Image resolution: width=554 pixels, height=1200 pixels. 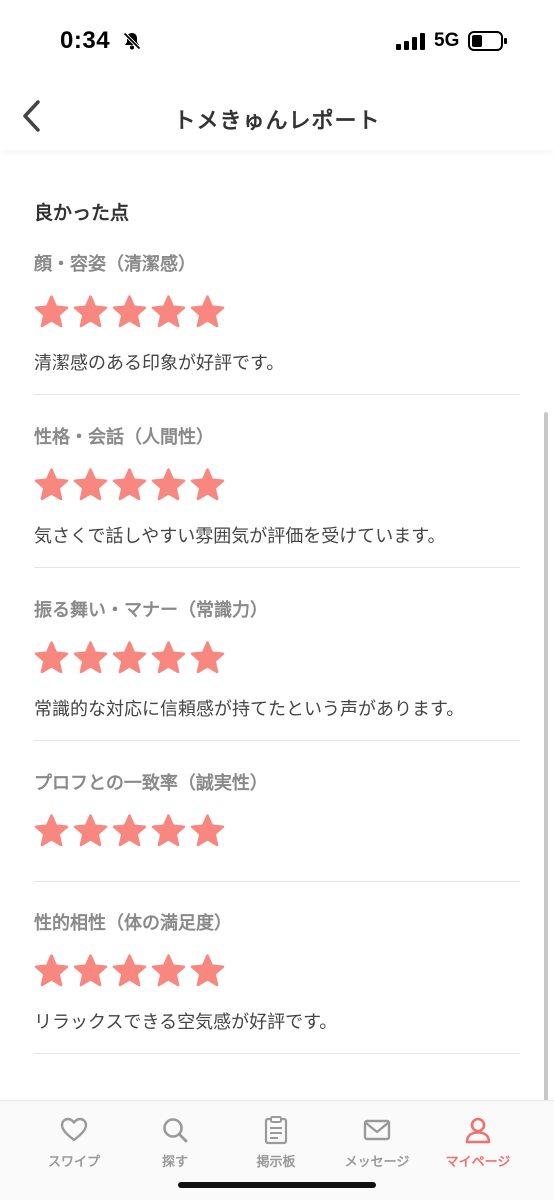 What do you see at coordinates (73, 1162) in the screenshot?
I see `tab-label: スワイプ` at bounding box center [73, 1162].